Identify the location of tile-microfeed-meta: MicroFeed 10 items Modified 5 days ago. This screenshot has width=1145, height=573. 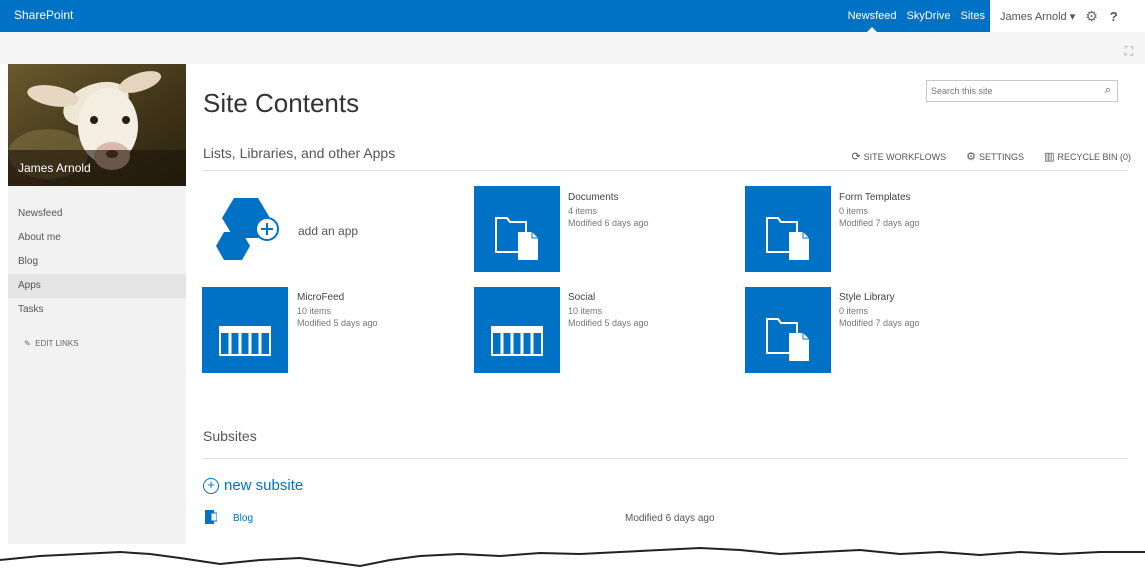
(337, 310).